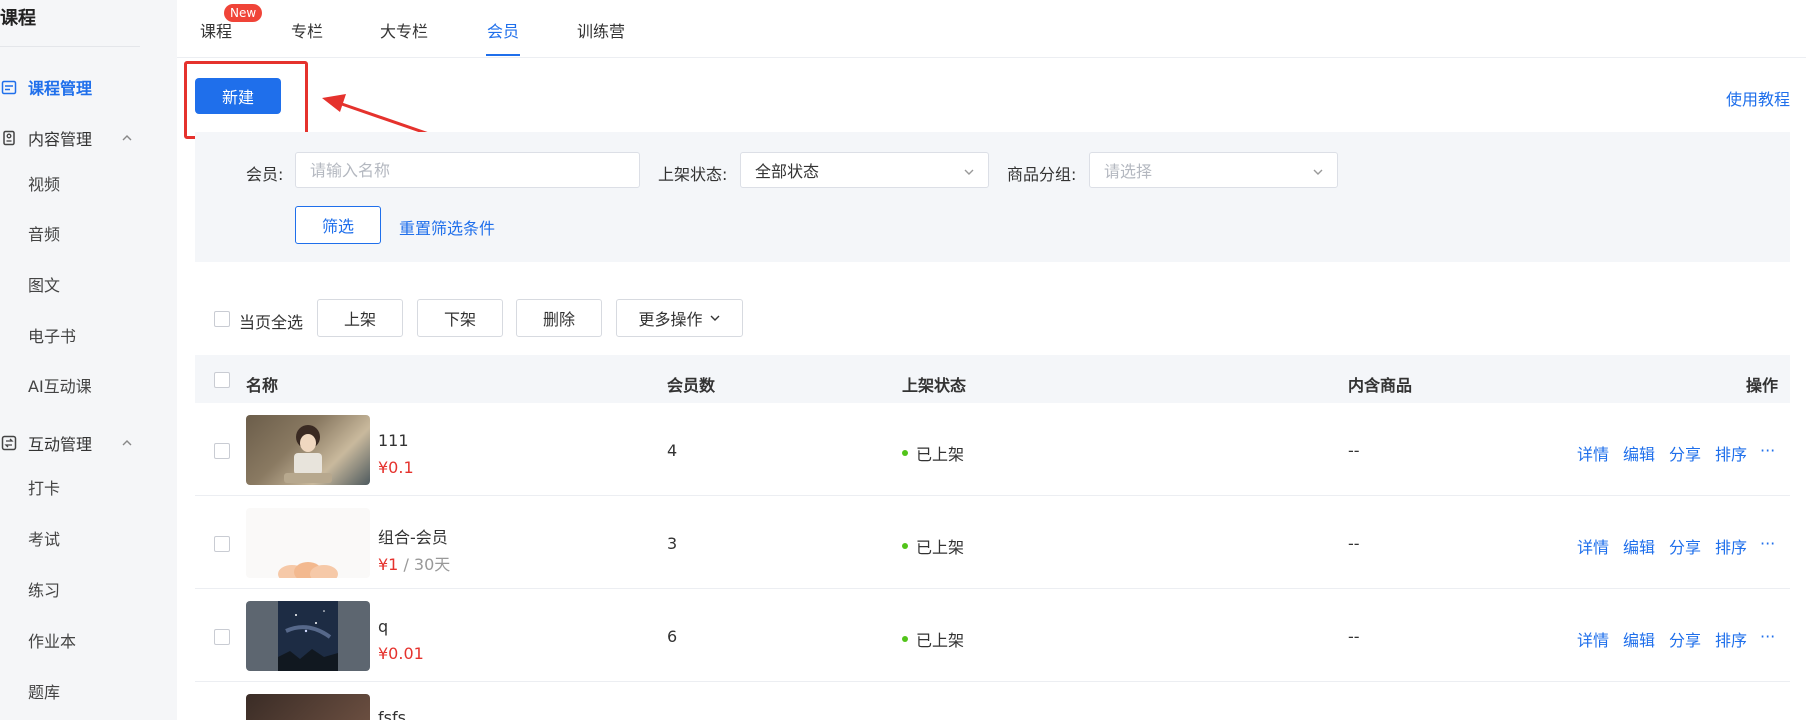 The height and width of the screenshot is (720, 1806). Describe the element at coordinates (1042, 174) in the screenshot. I see `group-filter-label: 商品分组:` at that location.